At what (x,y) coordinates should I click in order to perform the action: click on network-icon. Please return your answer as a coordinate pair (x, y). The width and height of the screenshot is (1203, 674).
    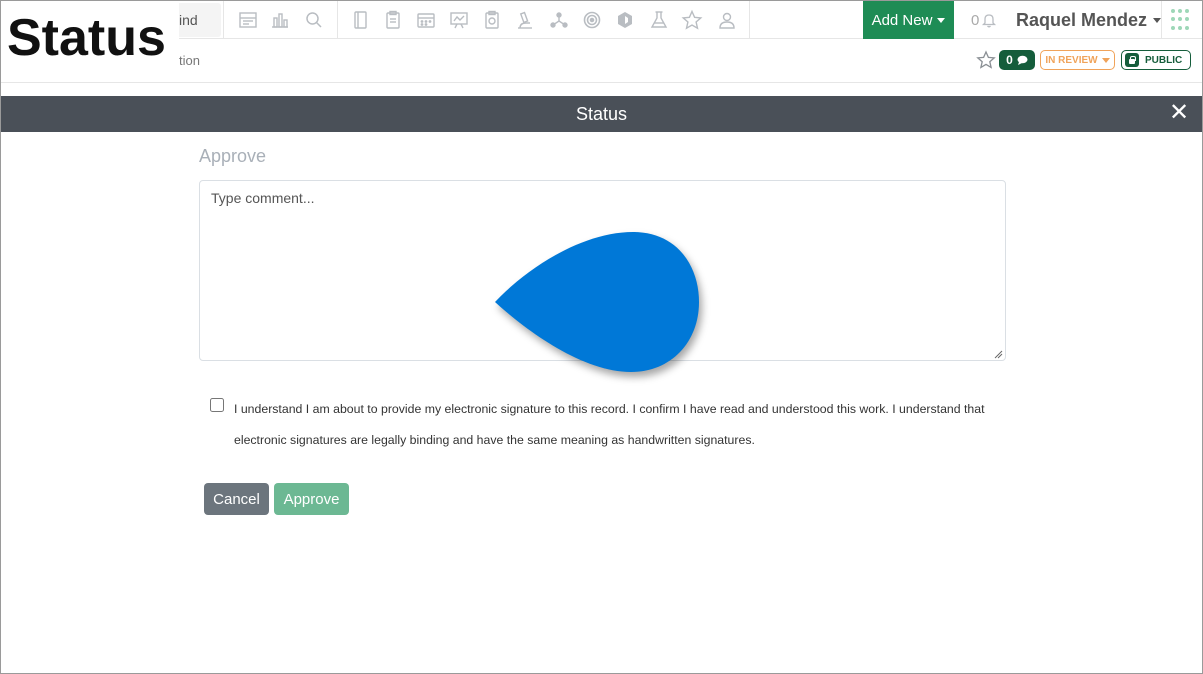
    Looking at the image, I should click on (559, 20).